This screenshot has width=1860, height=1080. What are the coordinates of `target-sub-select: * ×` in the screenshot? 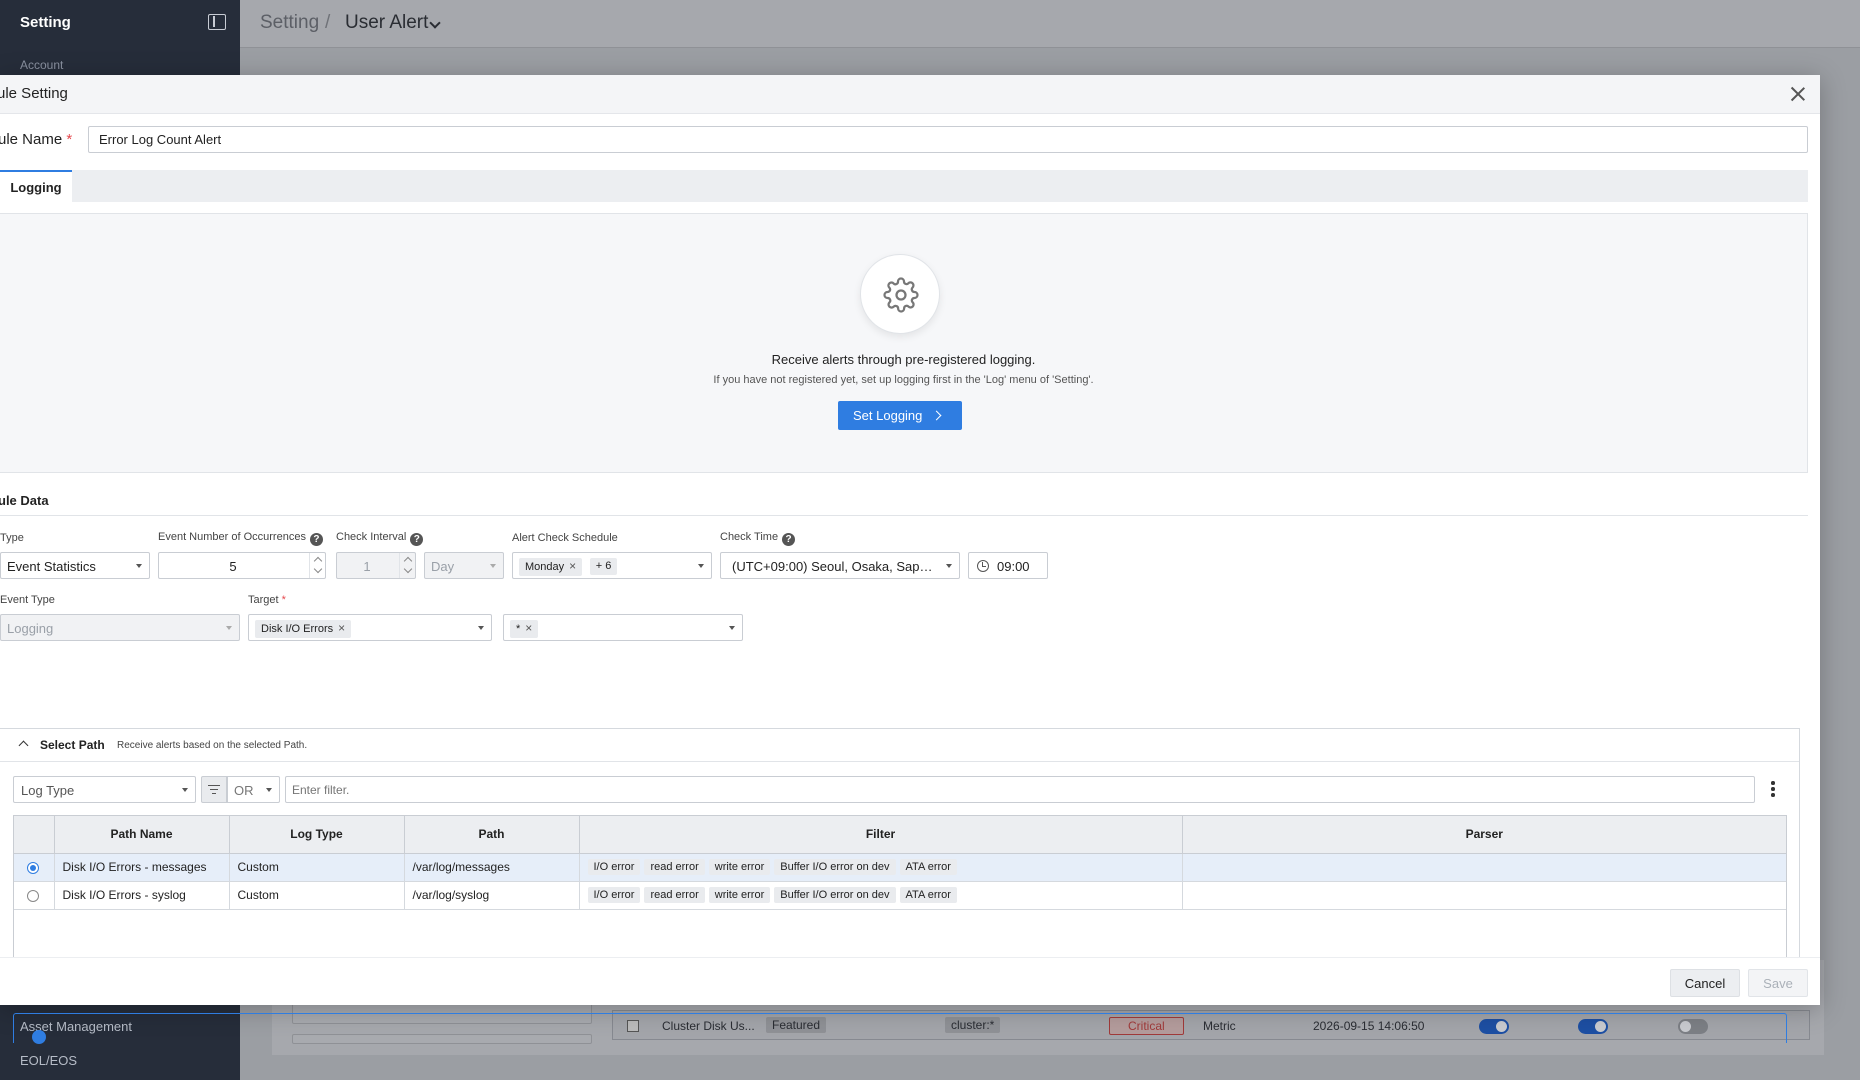 It's located at (623, 627).